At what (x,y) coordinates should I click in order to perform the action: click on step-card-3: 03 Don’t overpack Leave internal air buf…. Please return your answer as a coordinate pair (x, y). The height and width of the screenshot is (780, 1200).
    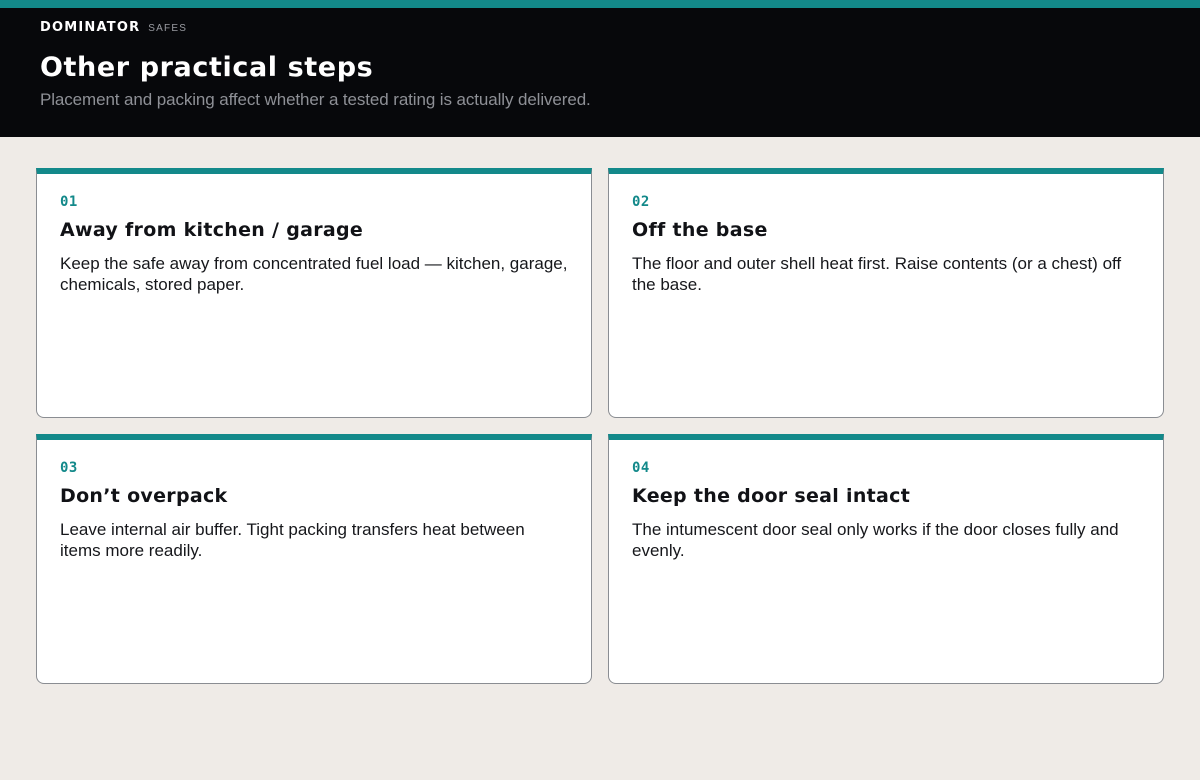
    Looking at the image, I should click on (314, 559).